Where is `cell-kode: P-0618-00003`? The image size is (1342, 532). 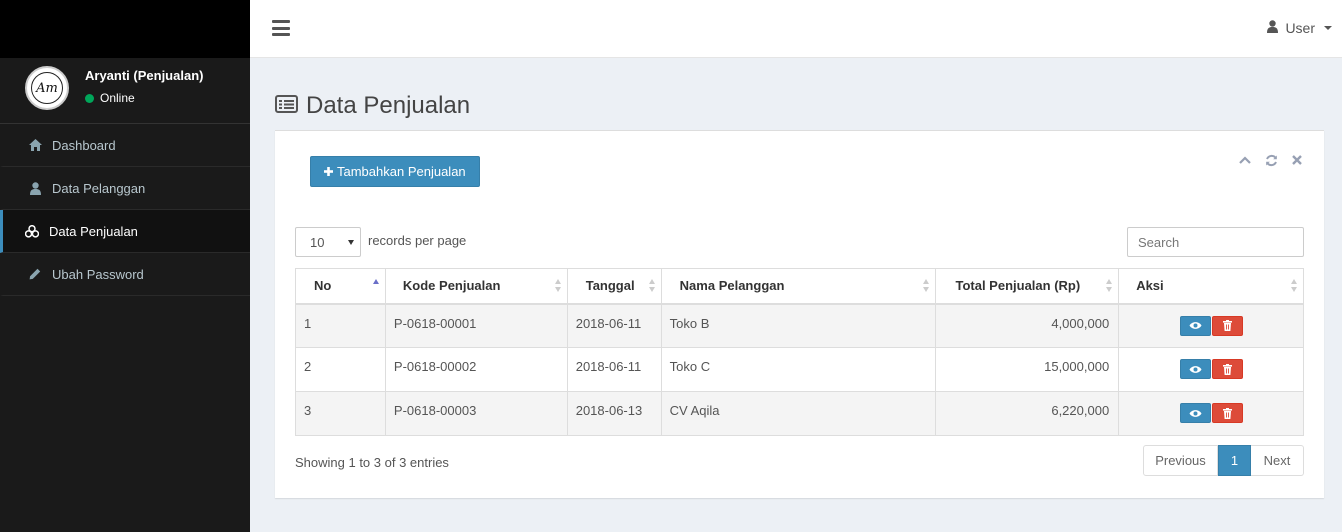
cell-kode: P-0618-00003 is located at coordinates (476, 413).